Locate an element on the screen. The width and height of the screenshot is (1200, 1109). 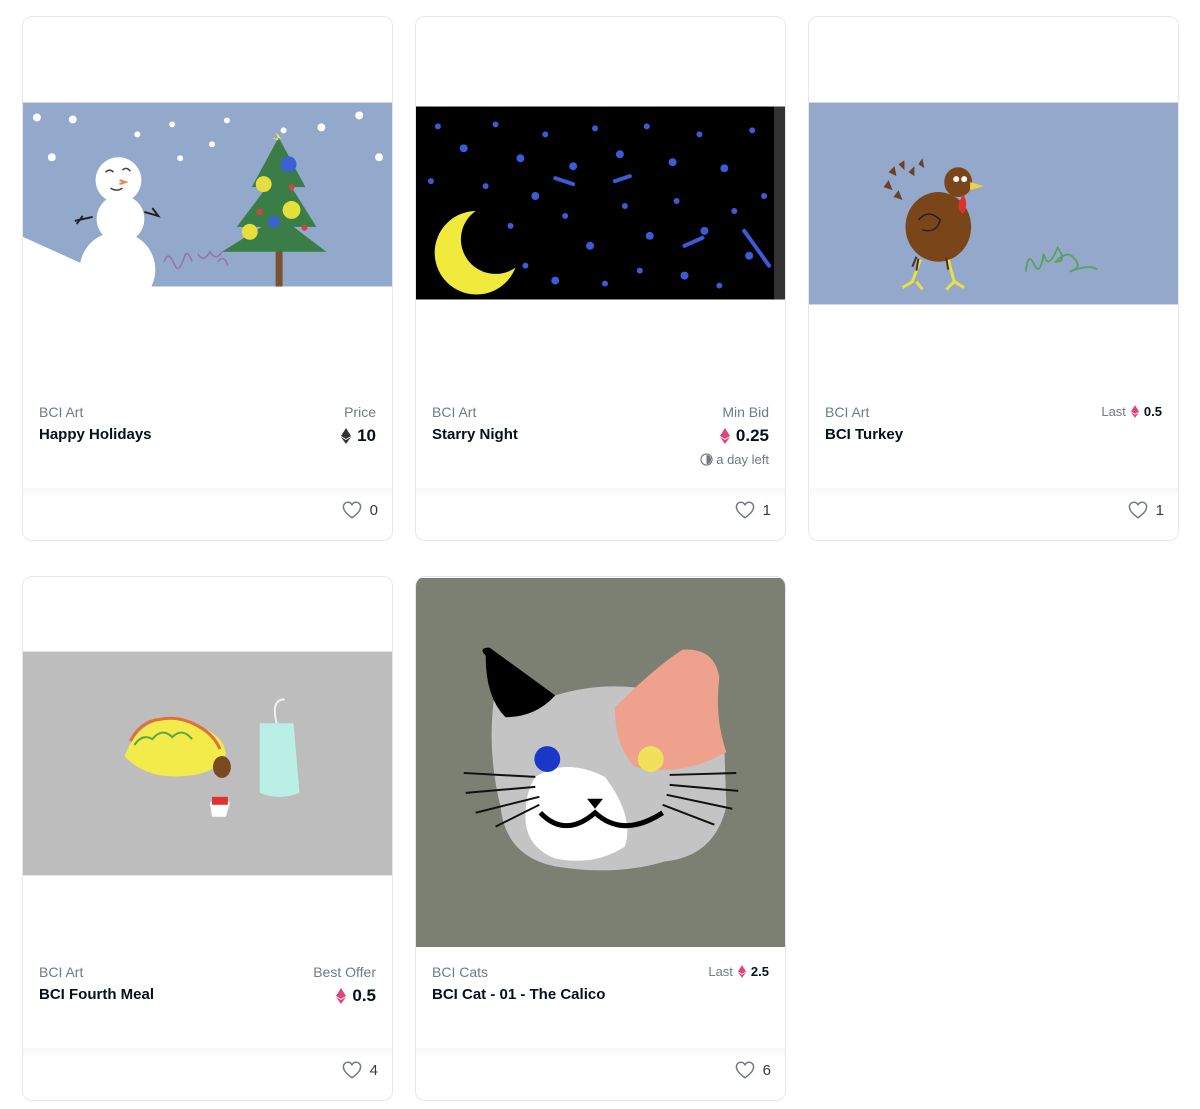
nft-artwork-fourth-meal is located at coordinates (207, 763).